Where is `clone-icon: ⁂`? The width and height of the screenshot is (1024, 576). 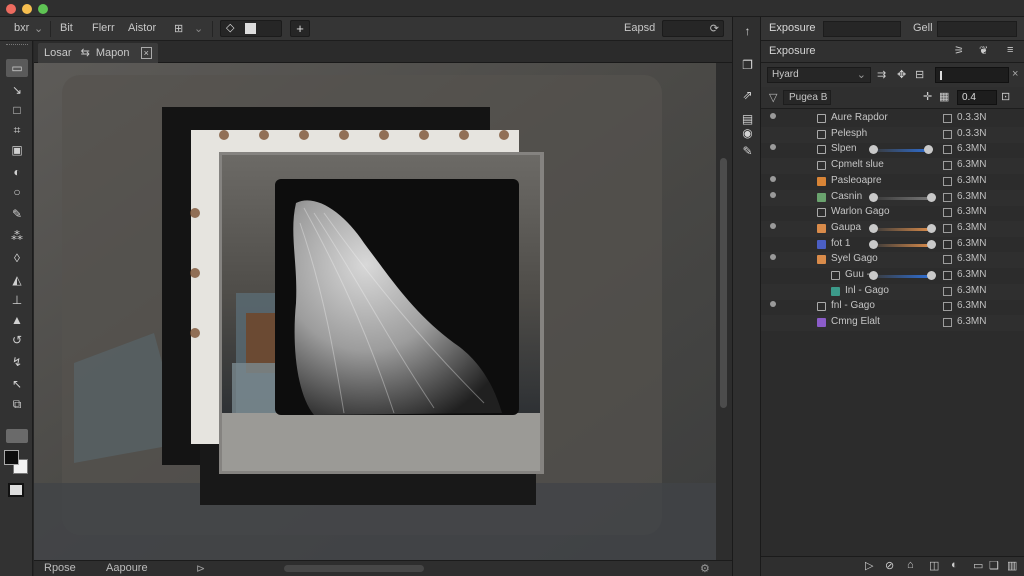
clone-icon: ⁂ is located at coordinates (17, 236).